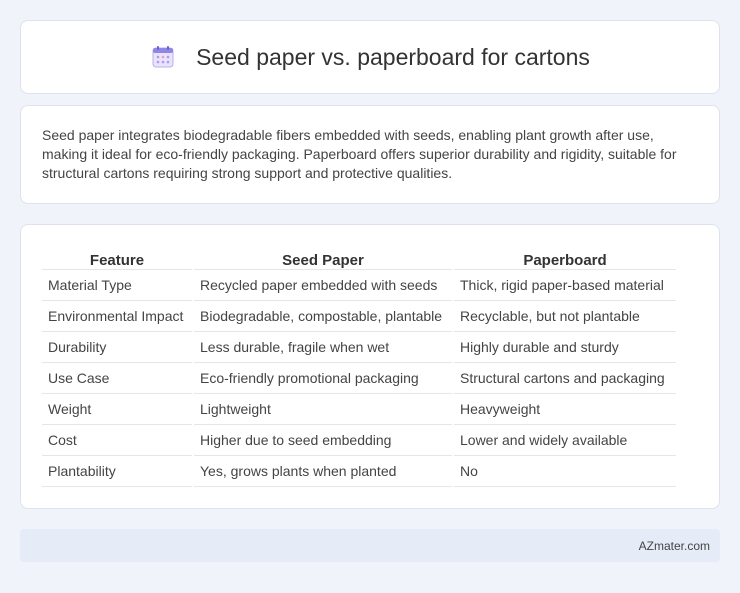 Image resolution: width=740 pixels, height=593 pixels. Describe the element at coordinates (323, 347) in the screenshot. I see `table-cell: Less durable, fragile when wet` at that location.